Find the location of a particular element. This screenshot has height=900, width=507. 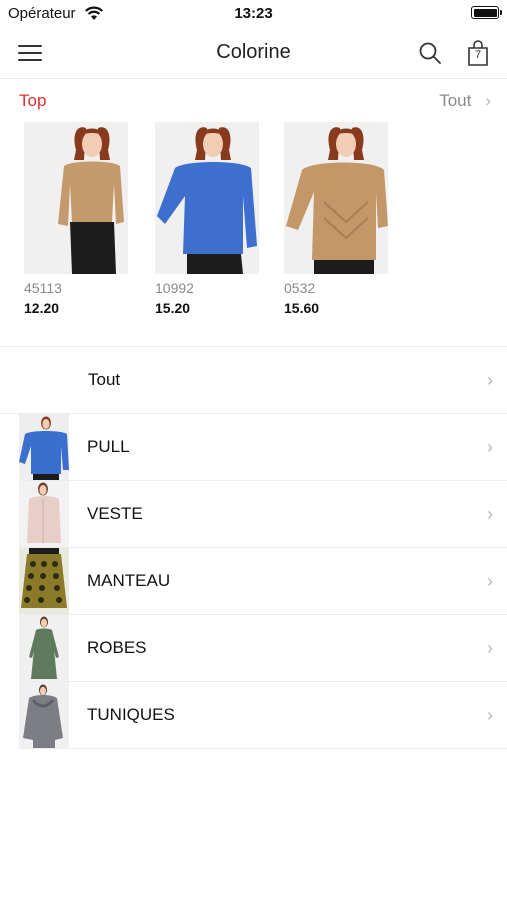

product-price: 15.60 is located at coordinates (302, 308).